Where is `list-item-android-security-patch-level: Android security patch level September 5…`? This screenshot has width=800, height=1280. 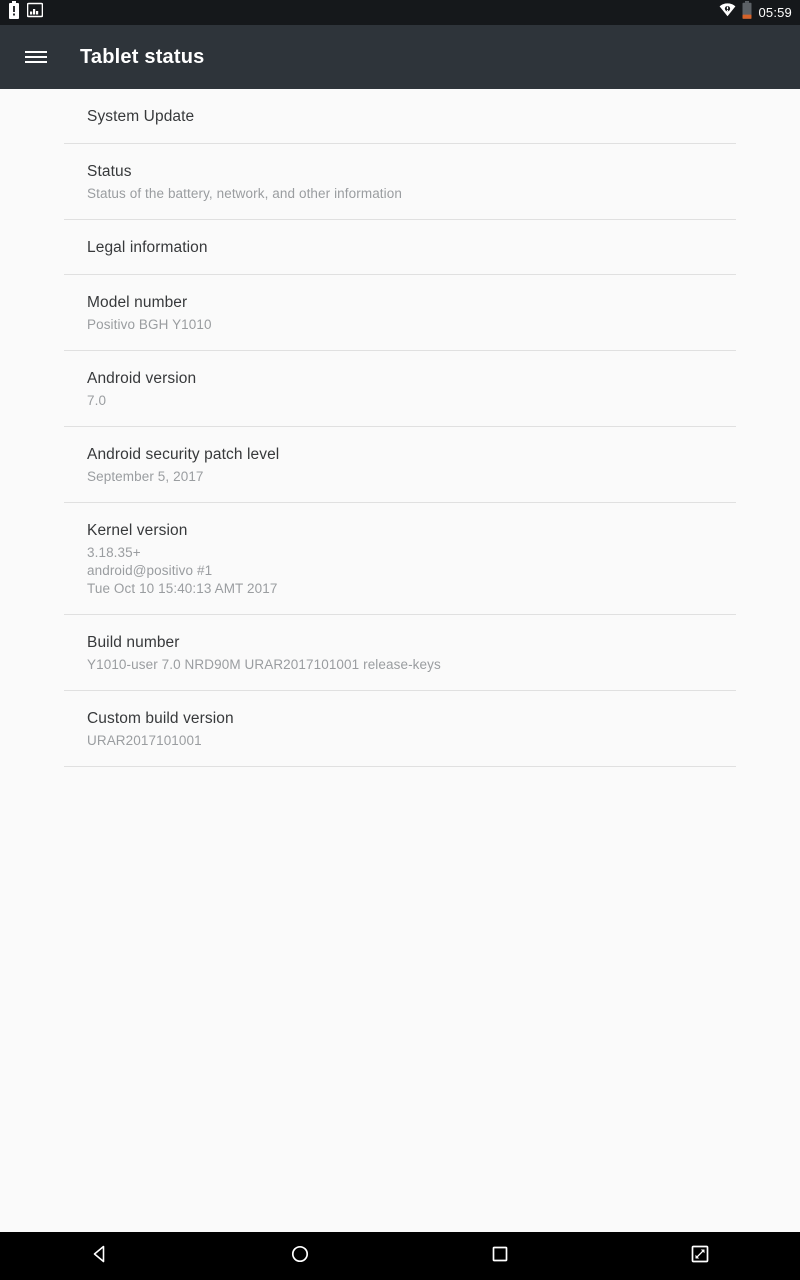
list-item-android-security-patch-level: Android security patch level September 5… is located at coordinates (400, 465).